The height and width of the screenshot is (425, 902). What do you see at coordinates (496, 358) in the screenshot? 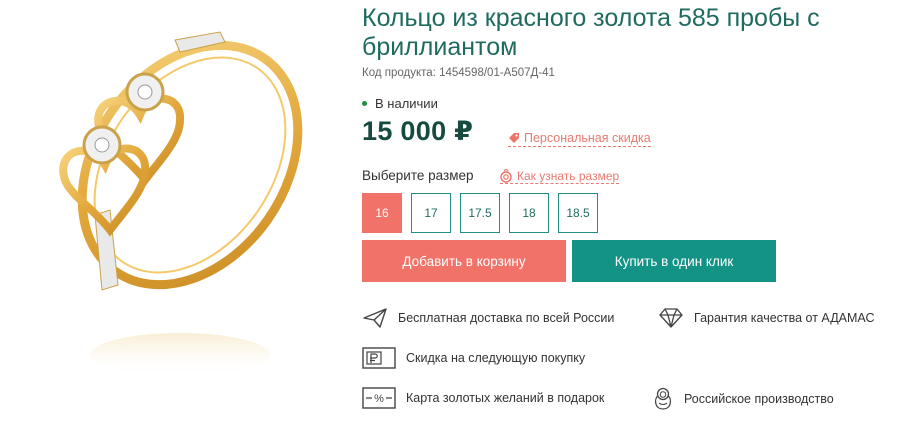
I see `feature-text: Скидка на следующую покупку` at bounding box center [496, 358].